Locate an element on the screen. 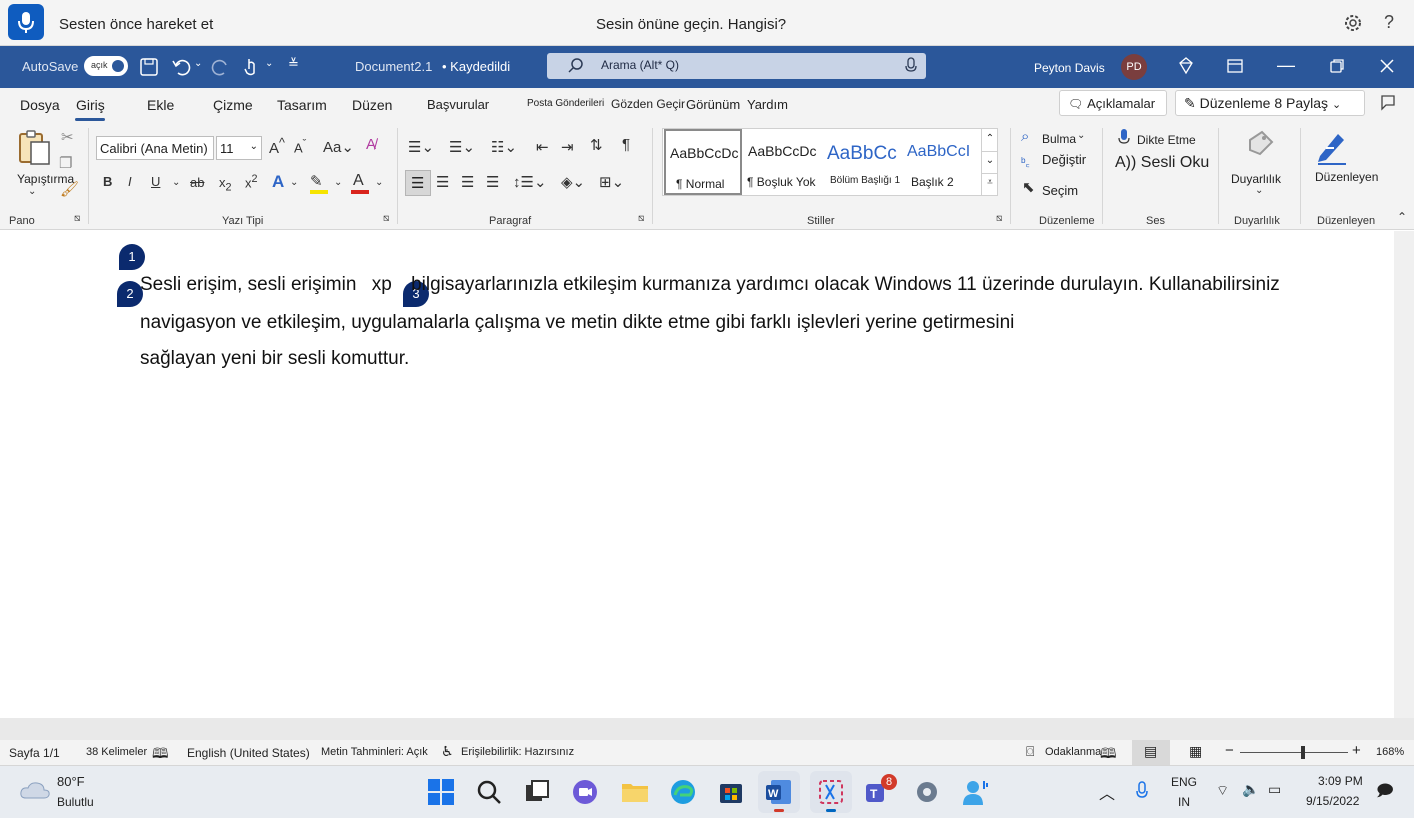 Image resolution: width=1414 pixels, height=818 pixels. wifi-icon: ⌔ is located at coordinates (1222, 791).